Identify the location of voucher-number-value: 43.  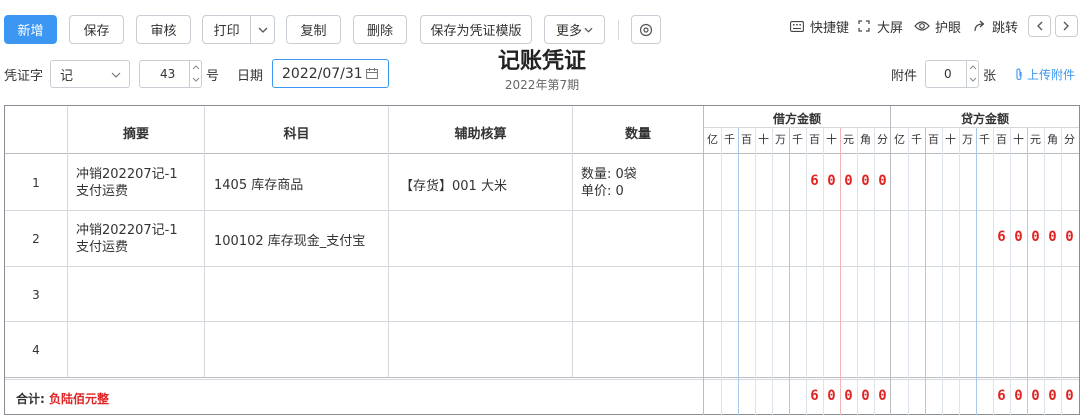
(168, 74).